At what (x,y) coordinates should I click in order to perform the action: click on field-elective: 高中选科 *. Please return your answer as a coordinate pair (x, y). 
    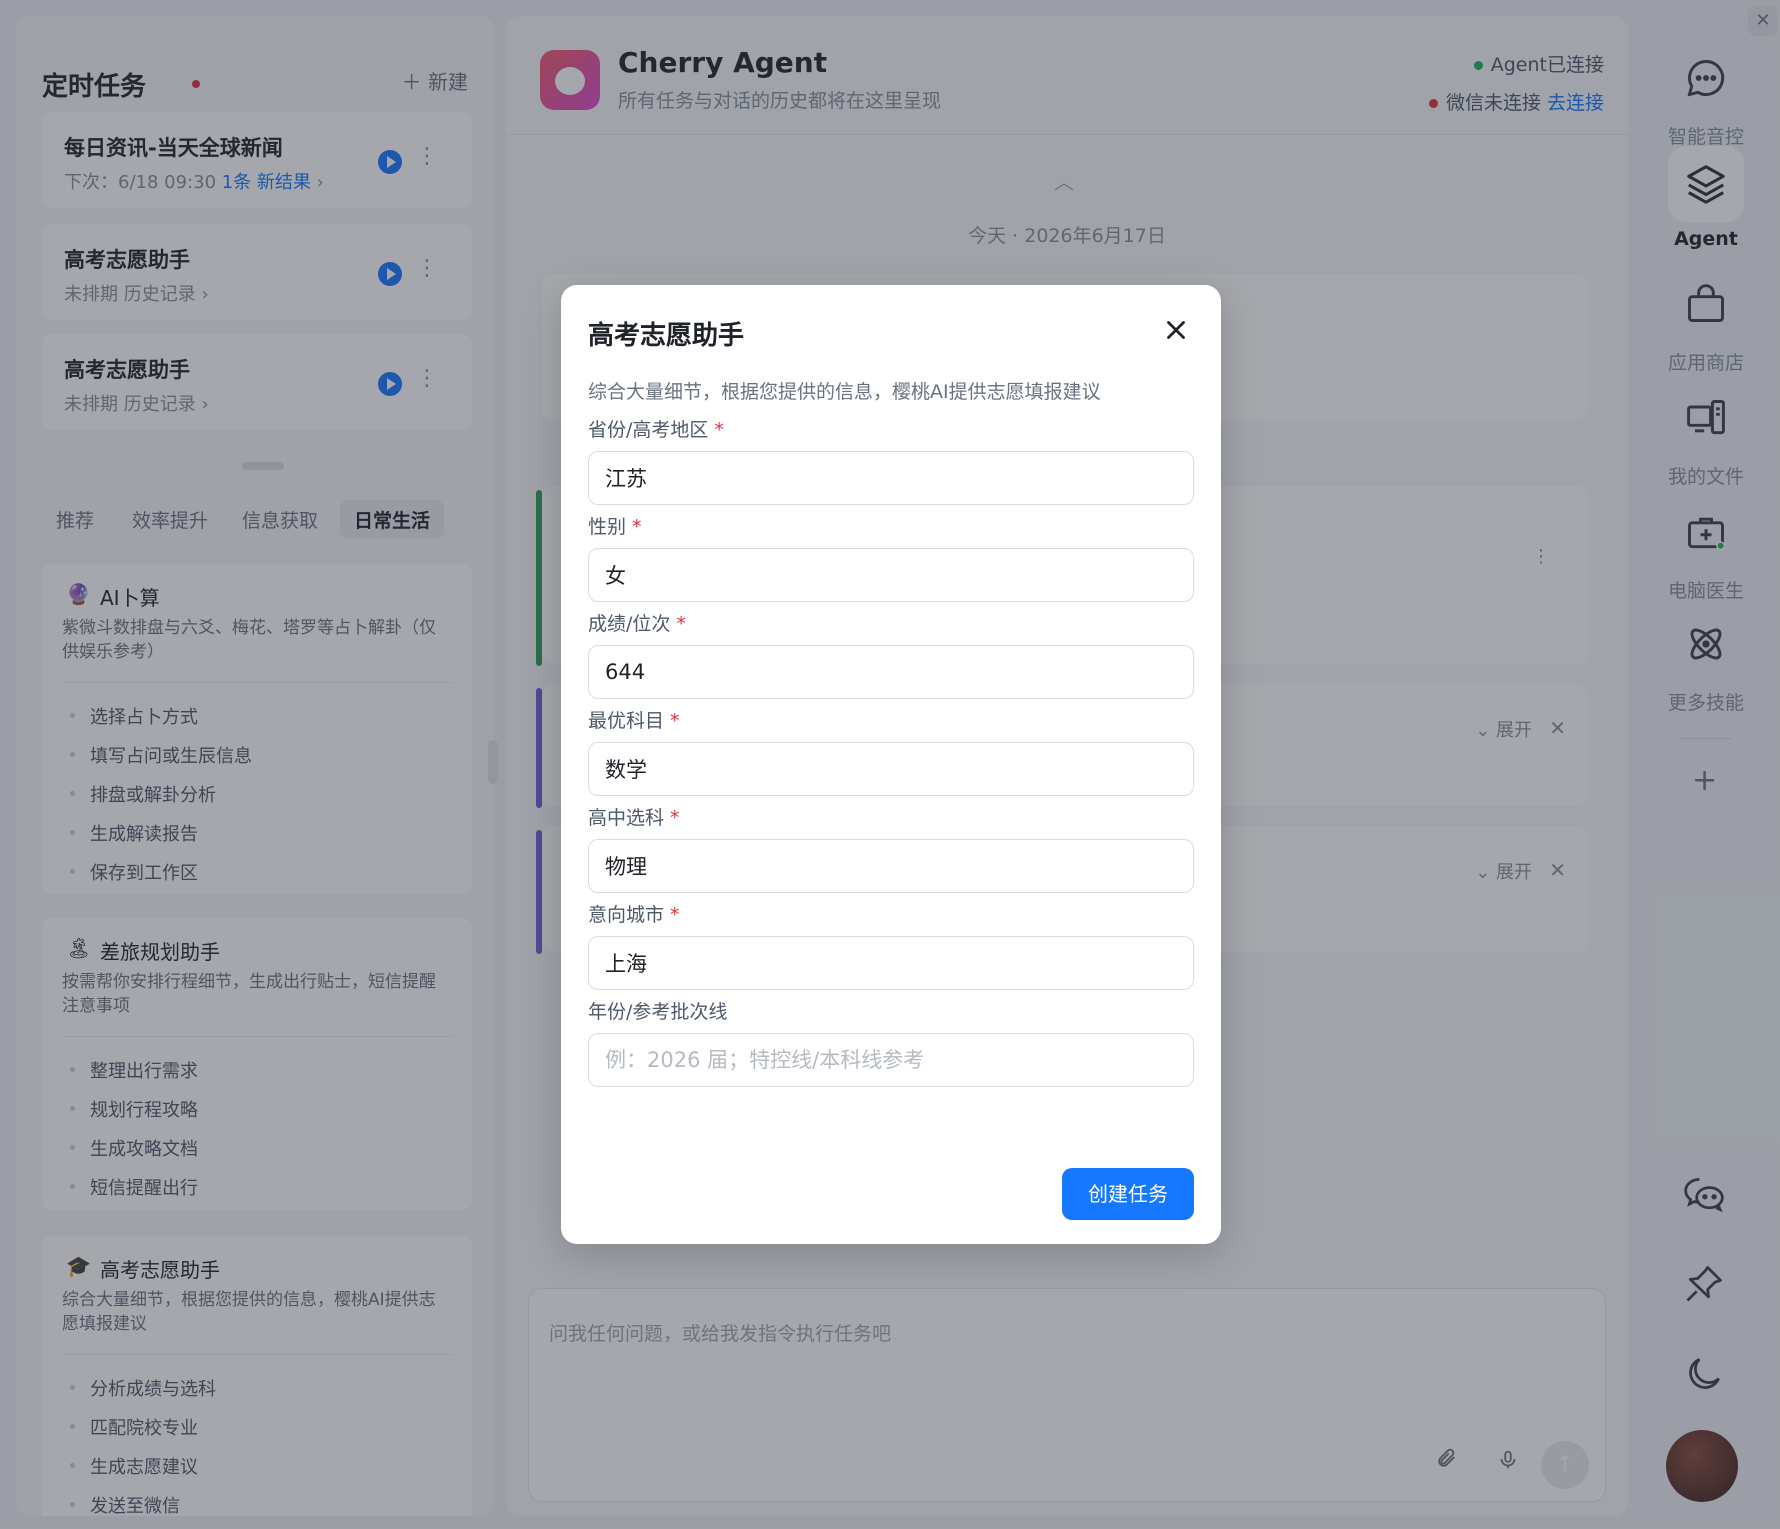
    Looking at the image, I should click on (891, 848).